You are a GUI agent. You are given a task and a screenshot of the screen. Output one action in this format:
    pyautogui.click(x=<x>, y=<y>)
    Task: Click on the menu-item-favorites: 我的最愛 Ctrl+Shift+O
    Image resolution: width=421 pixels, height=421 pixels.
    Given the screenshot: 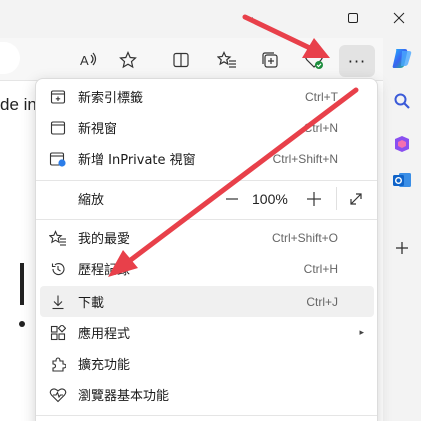 What is the action you would take?
    pyautogui.click(x=207, y=237)
    